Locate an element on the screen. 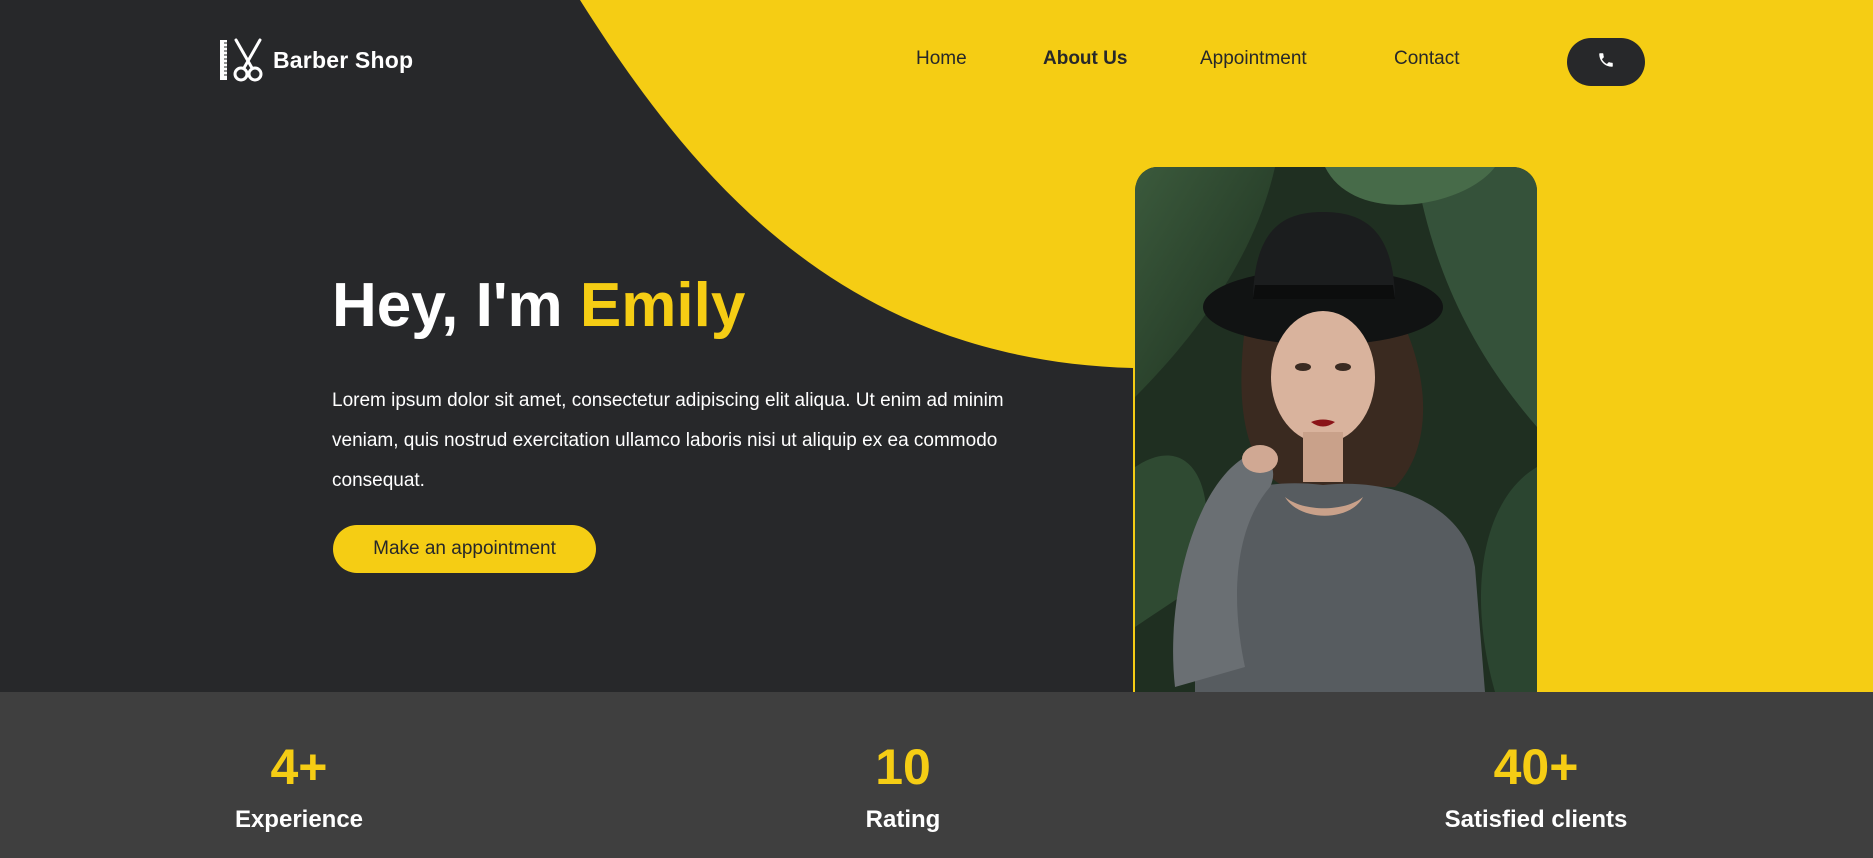 The width and height of the screenshot is (1873, 858). call-button is located at coordinates (1606, 62).